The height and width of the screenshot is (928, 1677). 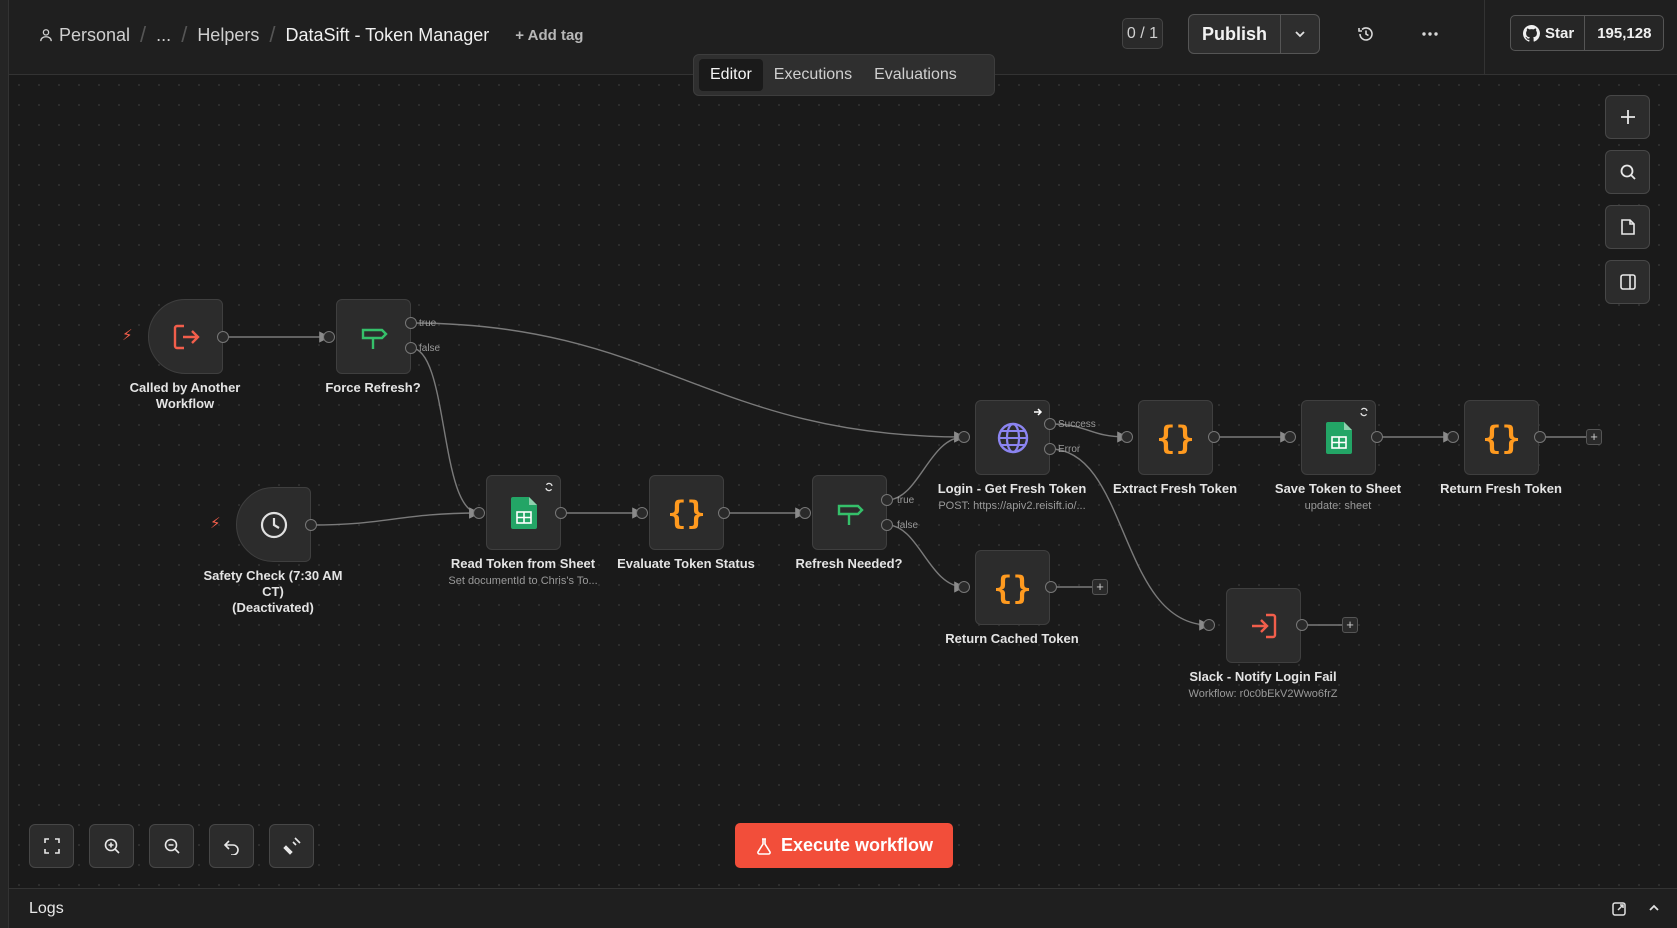 I want to click on node-return-fresh-token: {}, so click(x=1501, y=437).